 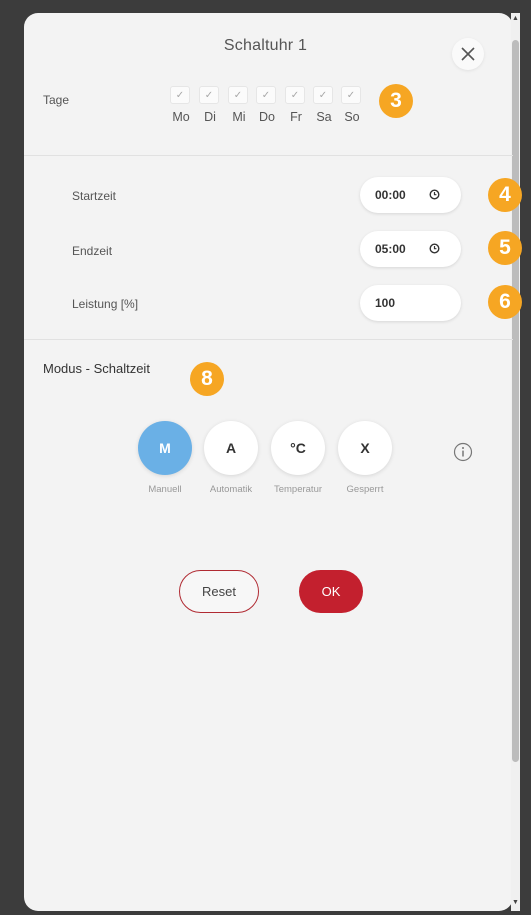 I want to click on step-badge-6: 6, so click(x=505, y=302).